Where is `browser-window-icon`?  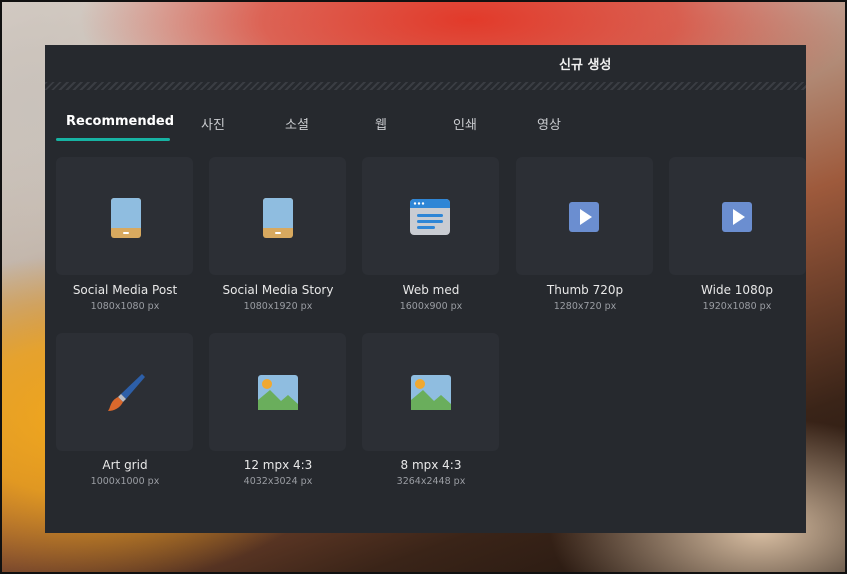 browser-window-icon is located at coordinates (430, 217).